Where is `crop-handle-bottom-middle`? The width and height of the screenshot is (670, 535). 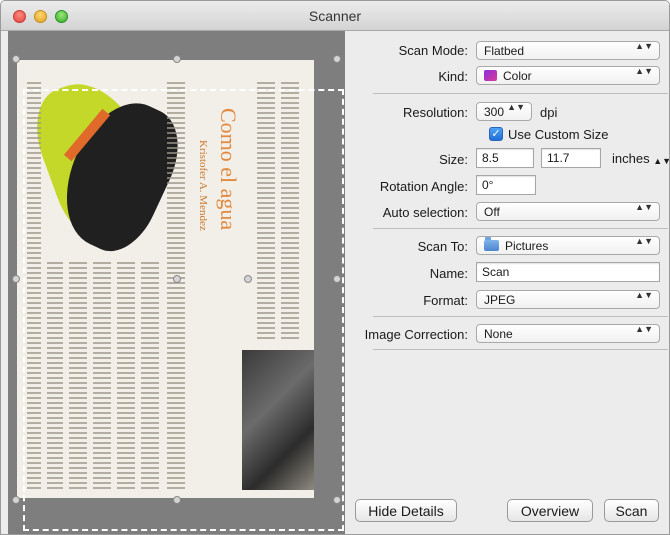
crop-handle-bottom-middle is located at coordinates (177, 500).